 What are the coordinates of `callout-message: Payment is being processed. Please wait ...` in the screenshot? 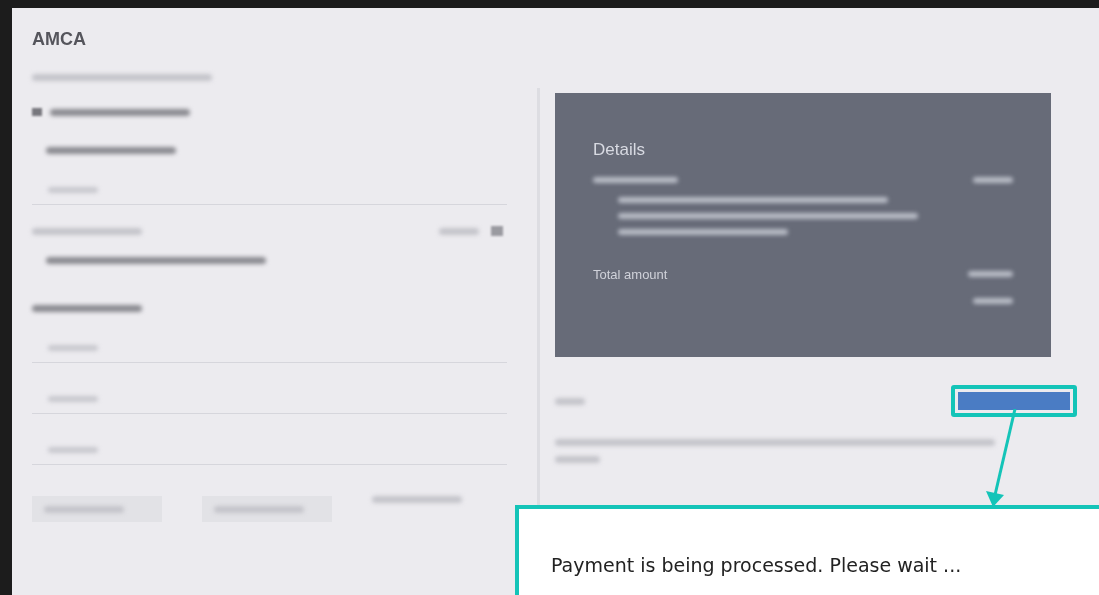 It's located at (757, 565).